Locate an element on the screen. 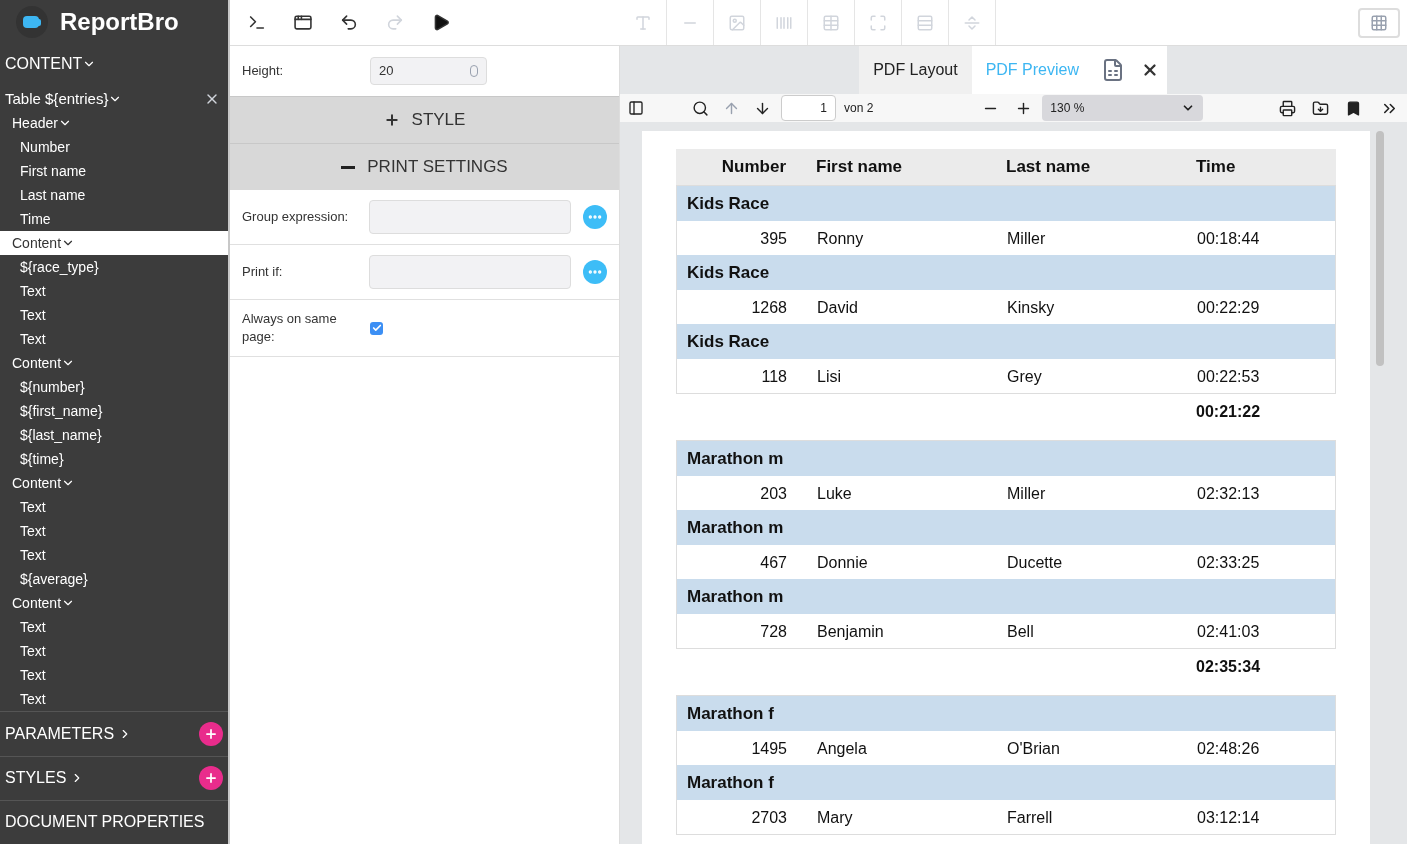  table-cell-text: 02:41:03 is located at coordinates (1228, 631).